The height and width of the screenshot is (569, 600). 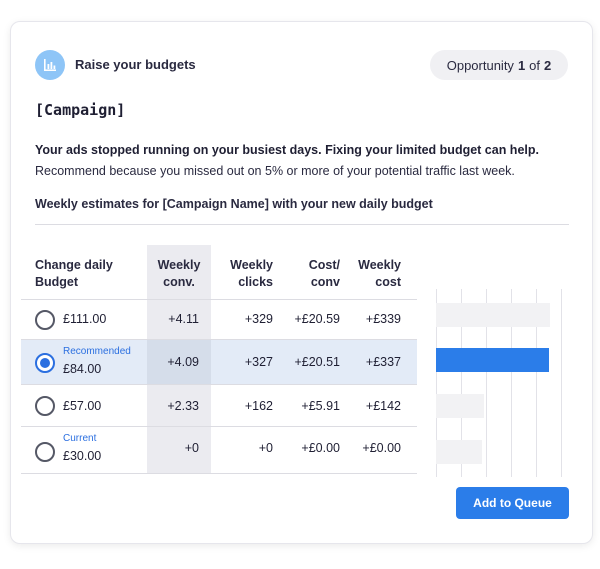 I want to click on budget-radio-selected, so click(x=45, y=363).